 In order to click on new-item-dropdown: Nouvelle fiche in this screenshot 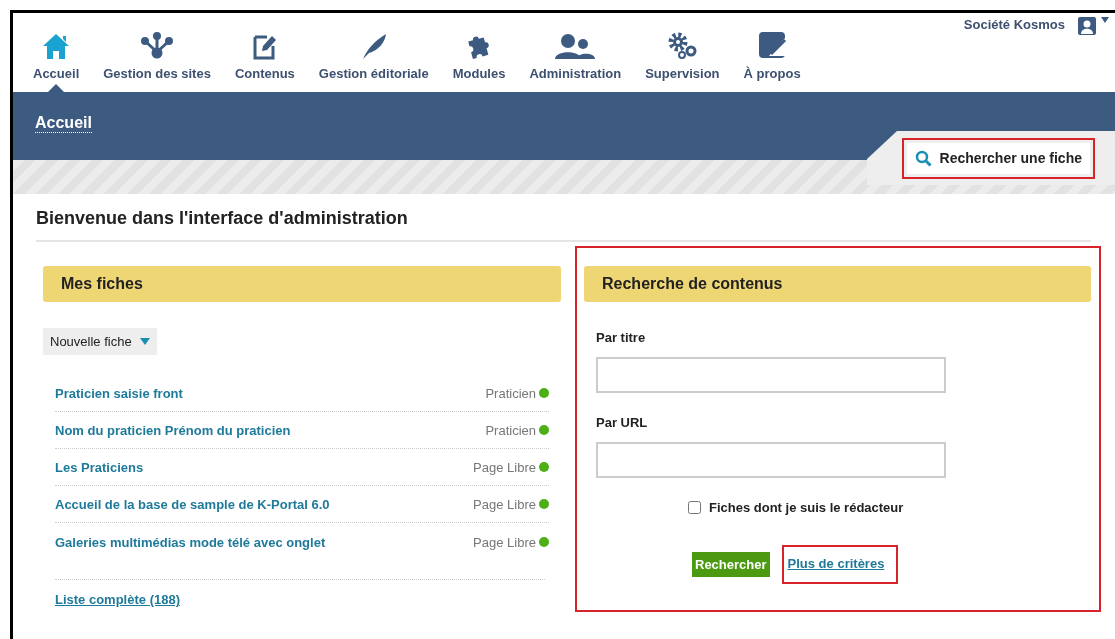, I will do `click(100, 341)`.